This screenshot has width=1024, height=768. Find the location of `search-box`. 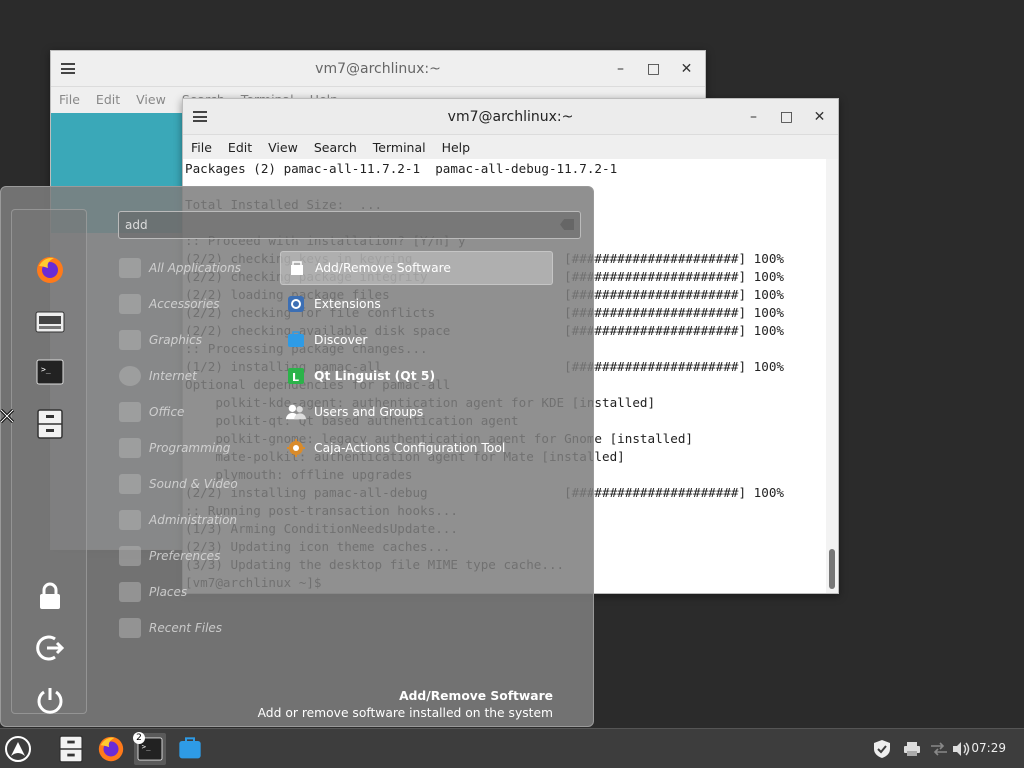

search-box is located at coordinates (349, 225).